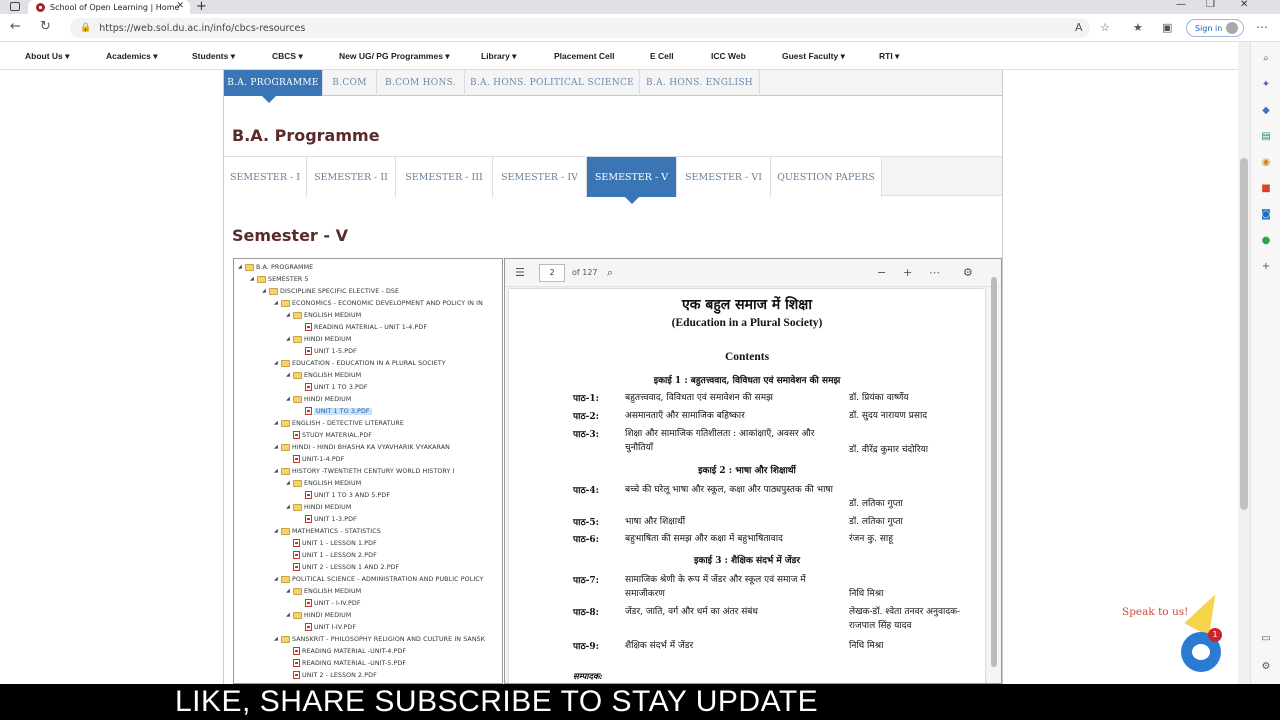 The width and height of the screenshot is (1280, 720). Describe the element at coordinates (889, 56) in the screenshot. I see `nav-rti: RTI ▾` at that location.